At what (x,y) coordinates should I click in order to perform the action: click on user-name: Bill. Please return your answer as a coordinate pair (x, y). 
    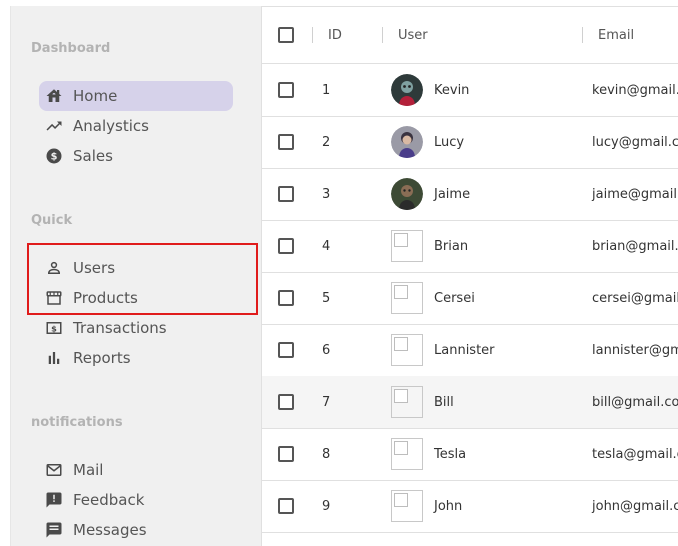
    Looking at the image, I should click on (444, 402).